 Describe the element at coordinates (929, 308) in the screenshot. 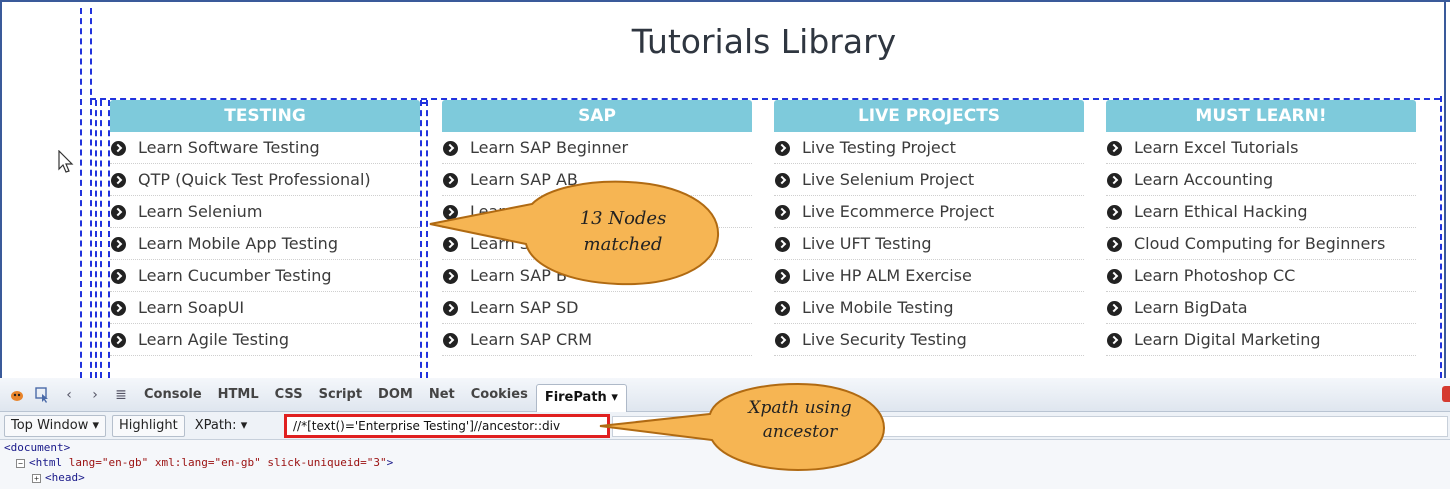

I see `tutorial-link: Live Mobile Testing` at that location.